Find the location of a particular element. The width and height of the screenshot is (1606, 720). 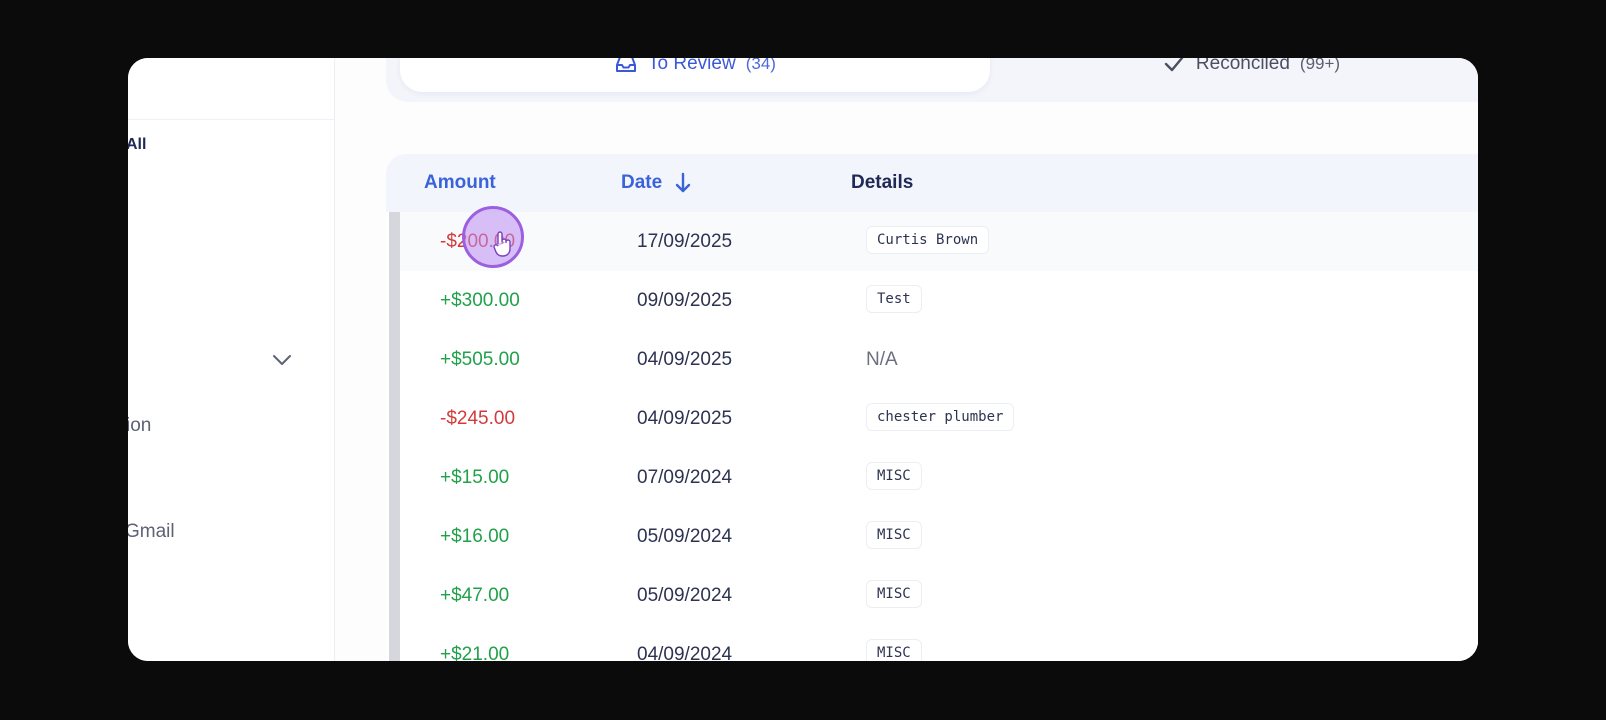

inbox-icon is located at coordinates (626, 65).